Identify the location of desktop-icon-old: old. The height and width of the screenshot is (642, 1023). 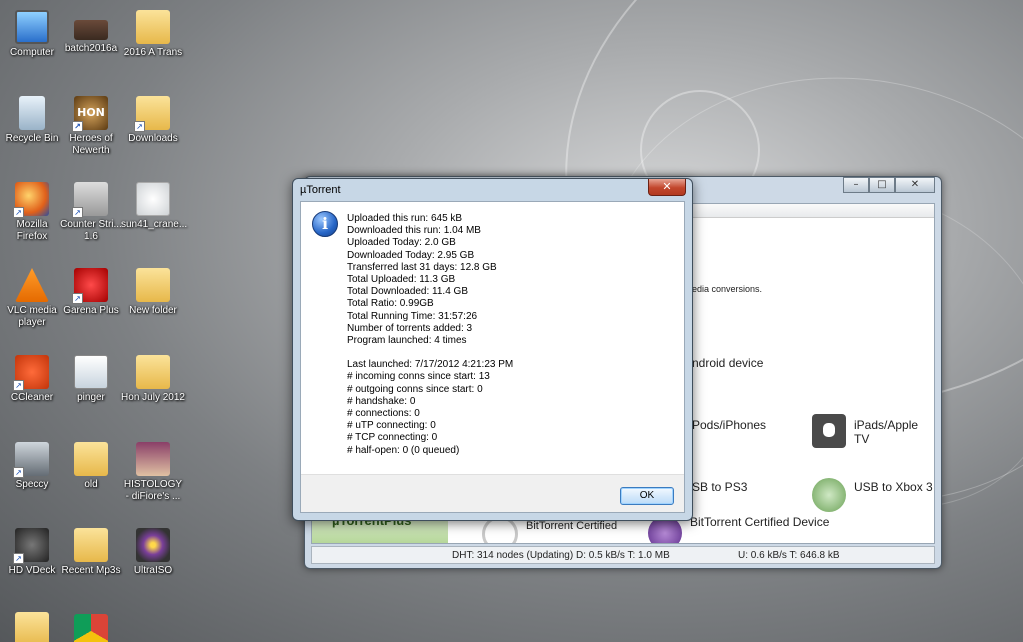
(91, 466).